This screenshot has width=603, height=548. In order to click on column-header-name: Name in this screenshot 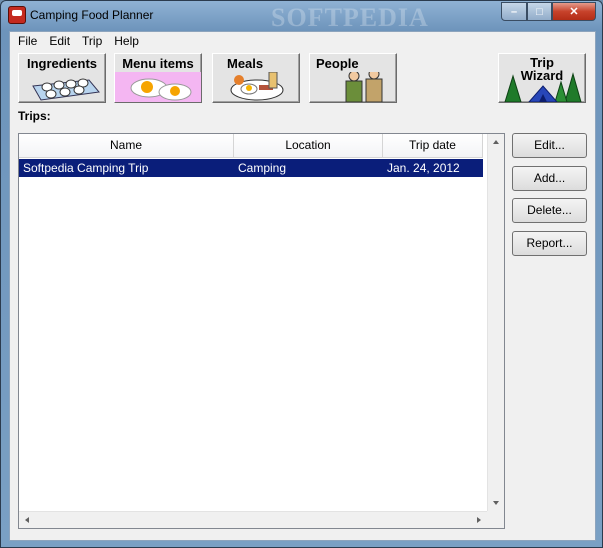, I will do `click(126, 146)`.